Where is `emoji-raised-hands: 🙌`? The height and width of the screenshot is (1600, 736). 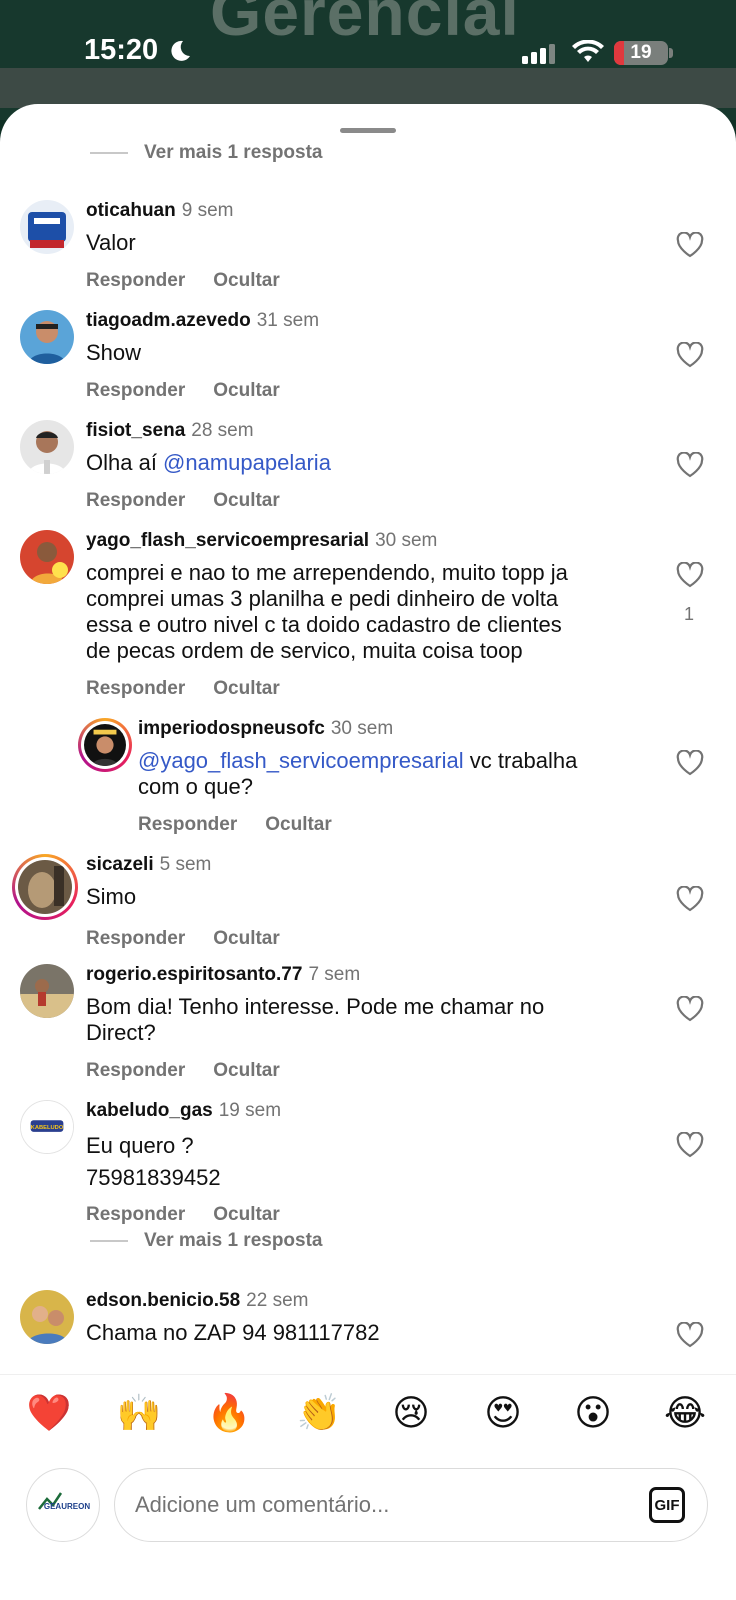
emoji-raised-hands: 🙌 is located at coordinates (139, 1414).